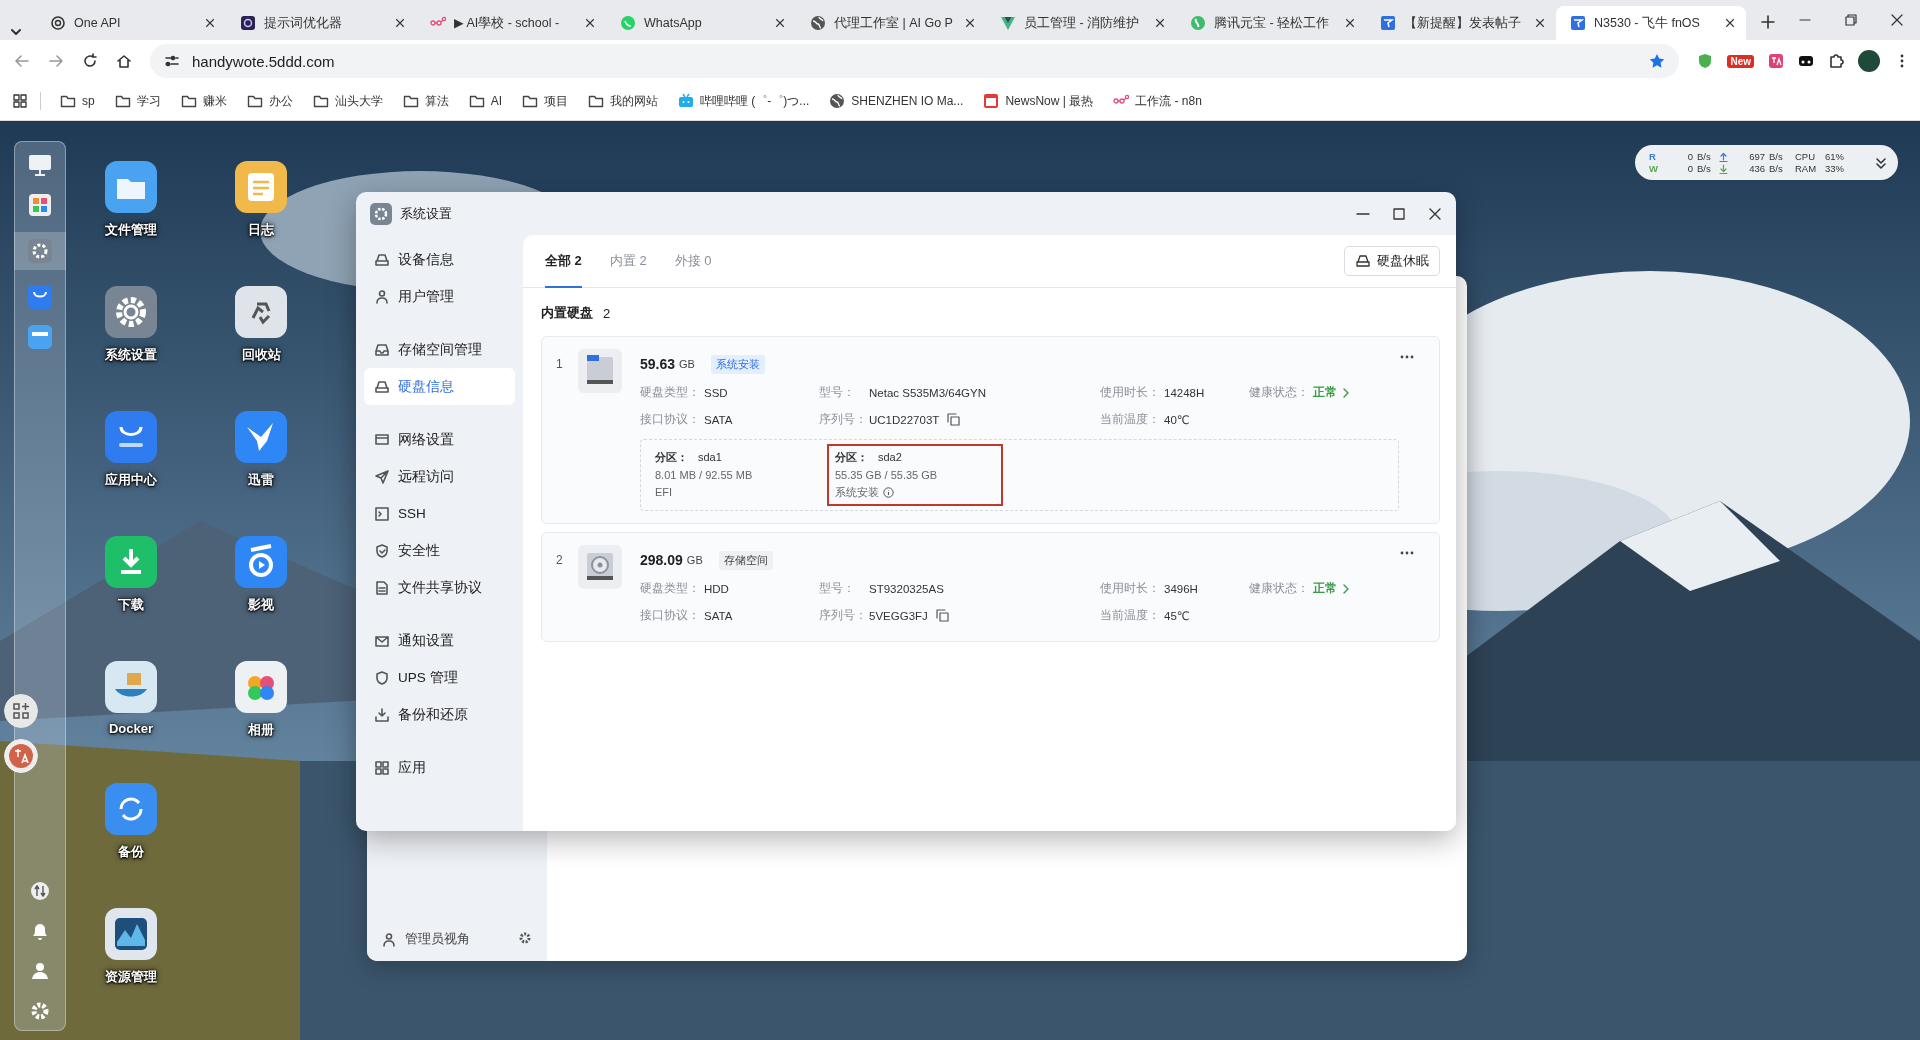 This screenshot has width=1920, height=1040. I want to click on site-settings-icon, so click(172, 61).